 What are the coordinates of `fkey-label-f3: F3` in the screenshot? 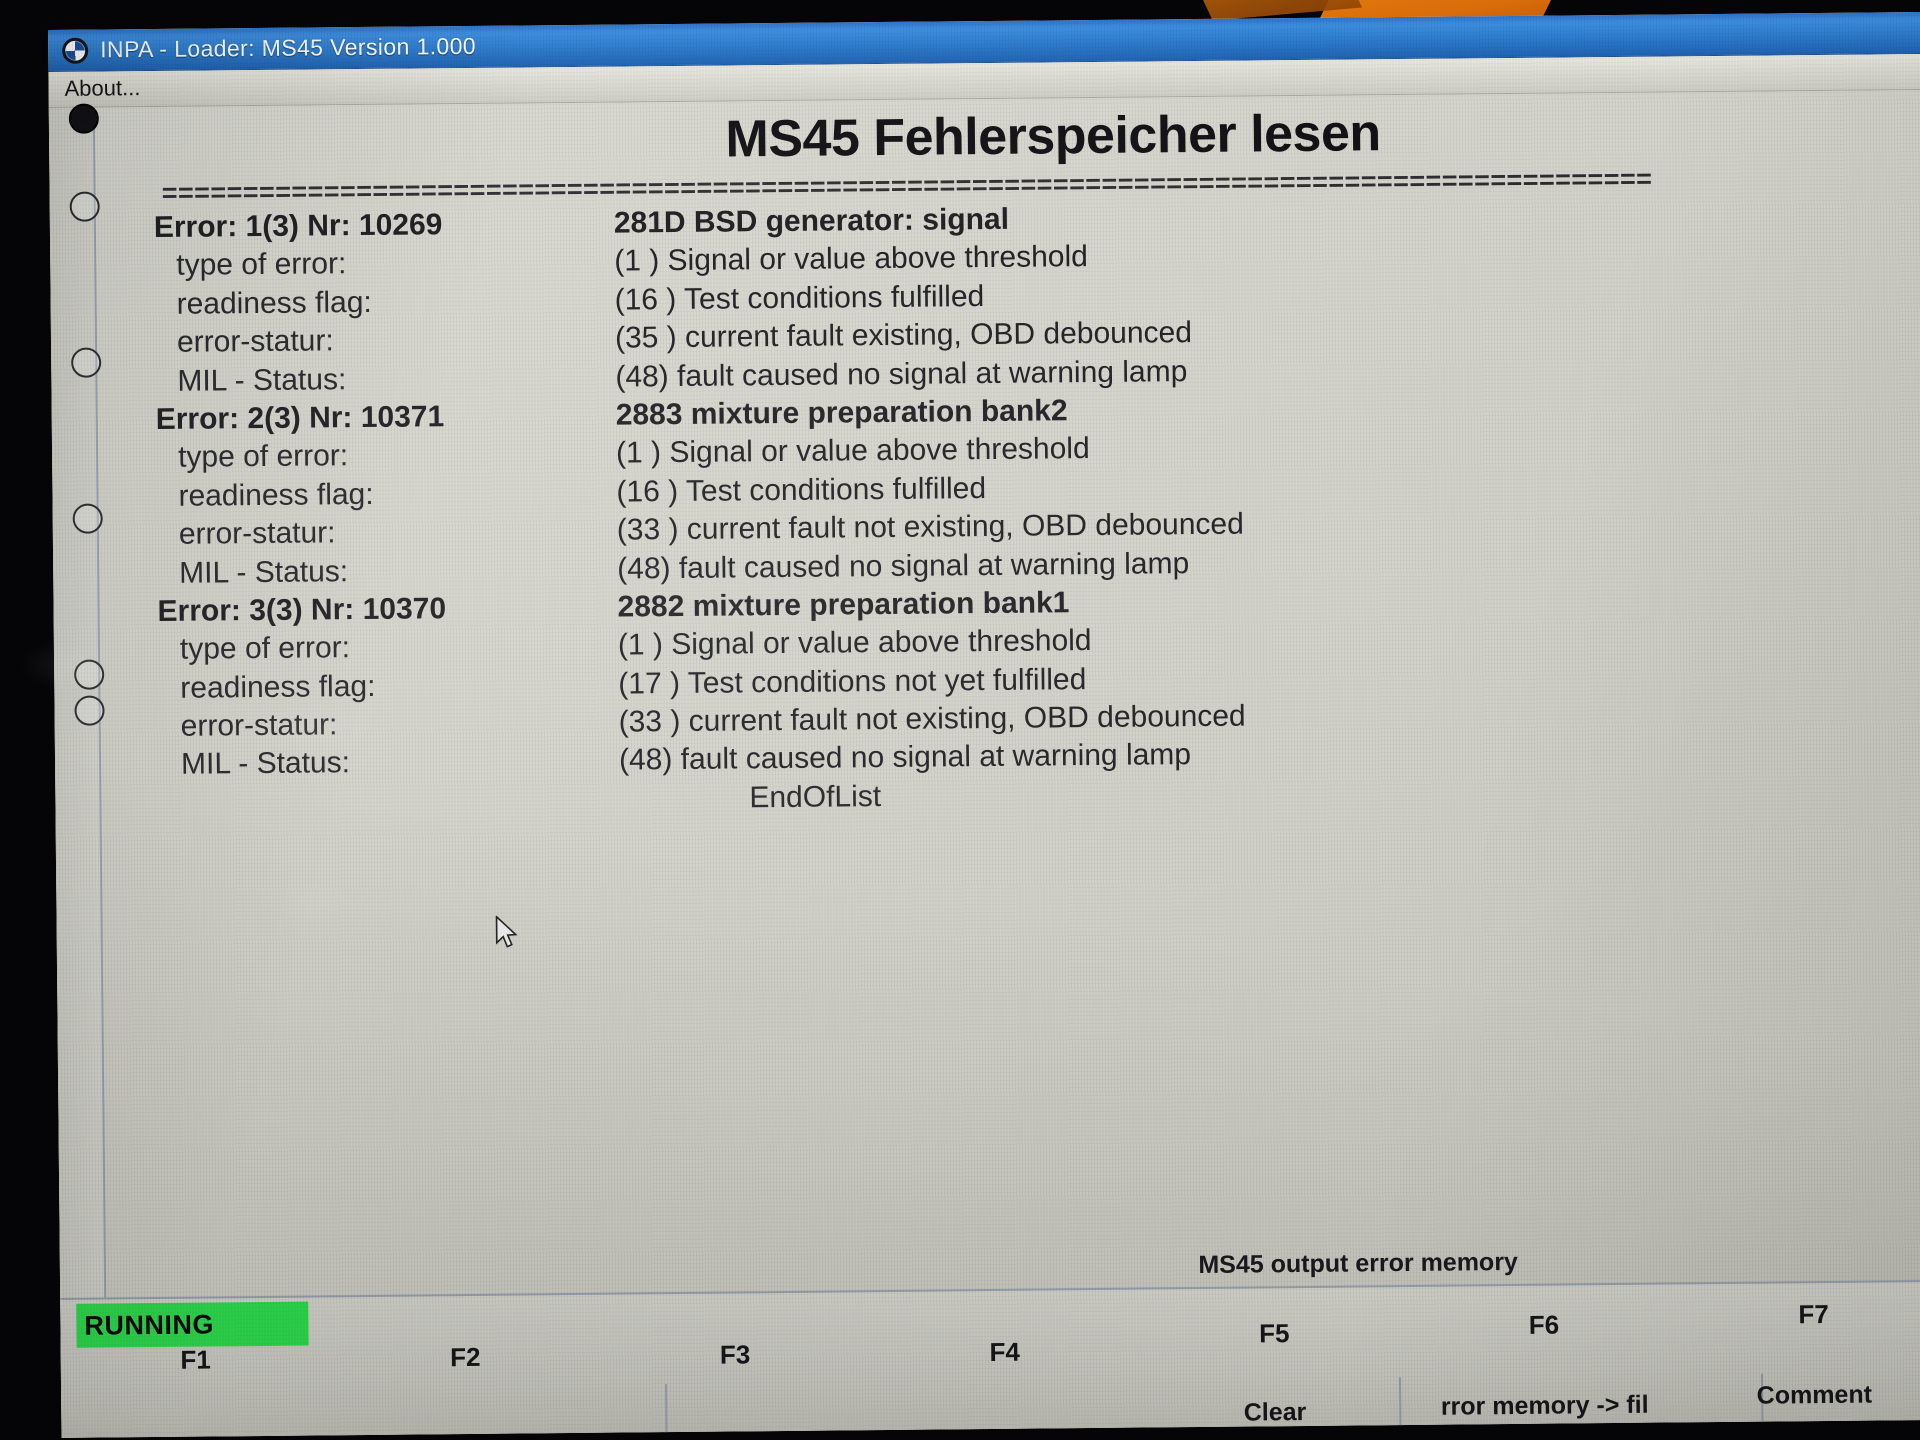 It's located at (735, 1355).